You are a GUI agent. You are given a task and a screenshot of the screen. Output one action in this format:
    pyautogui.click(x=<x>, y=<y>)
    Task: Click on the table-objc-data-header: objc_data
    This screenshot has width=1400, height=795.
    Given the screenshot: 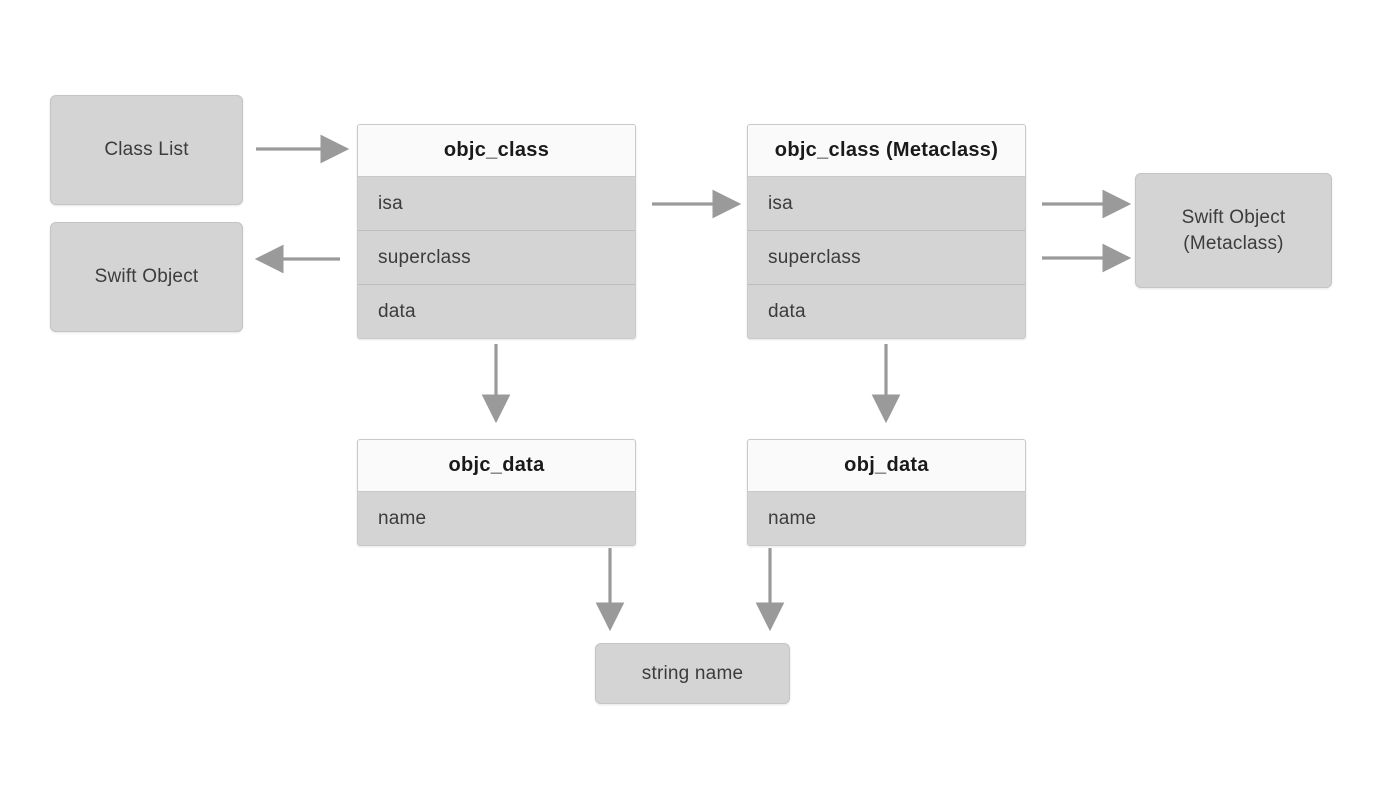 What is the action you would take?
    pyautogui.click(x=496, y=466)
    